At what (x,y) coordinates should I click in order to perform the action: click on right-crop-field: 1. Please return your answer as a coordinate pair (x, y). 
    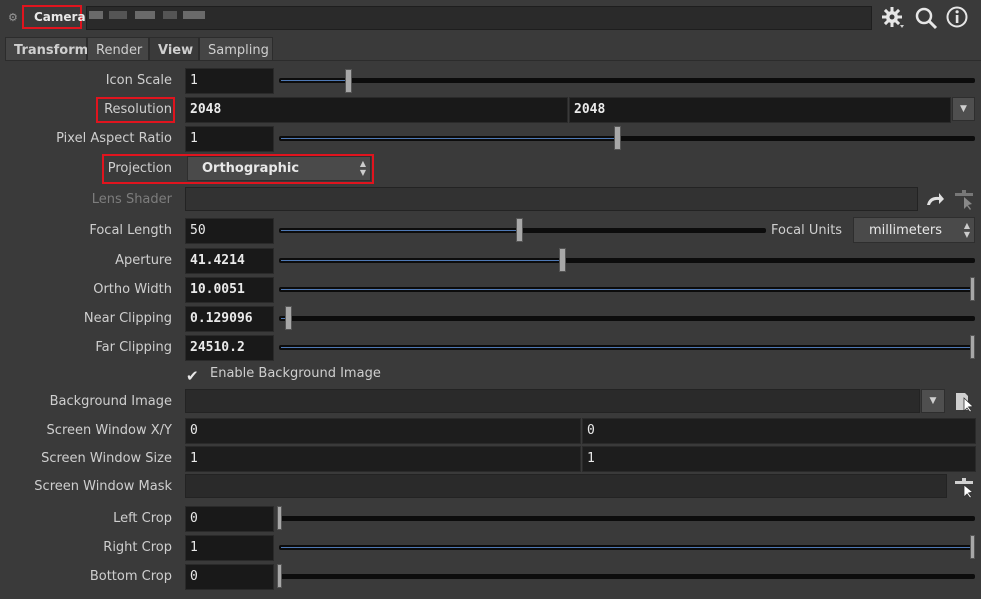
    Looking at the image, I should click on (229, 548).